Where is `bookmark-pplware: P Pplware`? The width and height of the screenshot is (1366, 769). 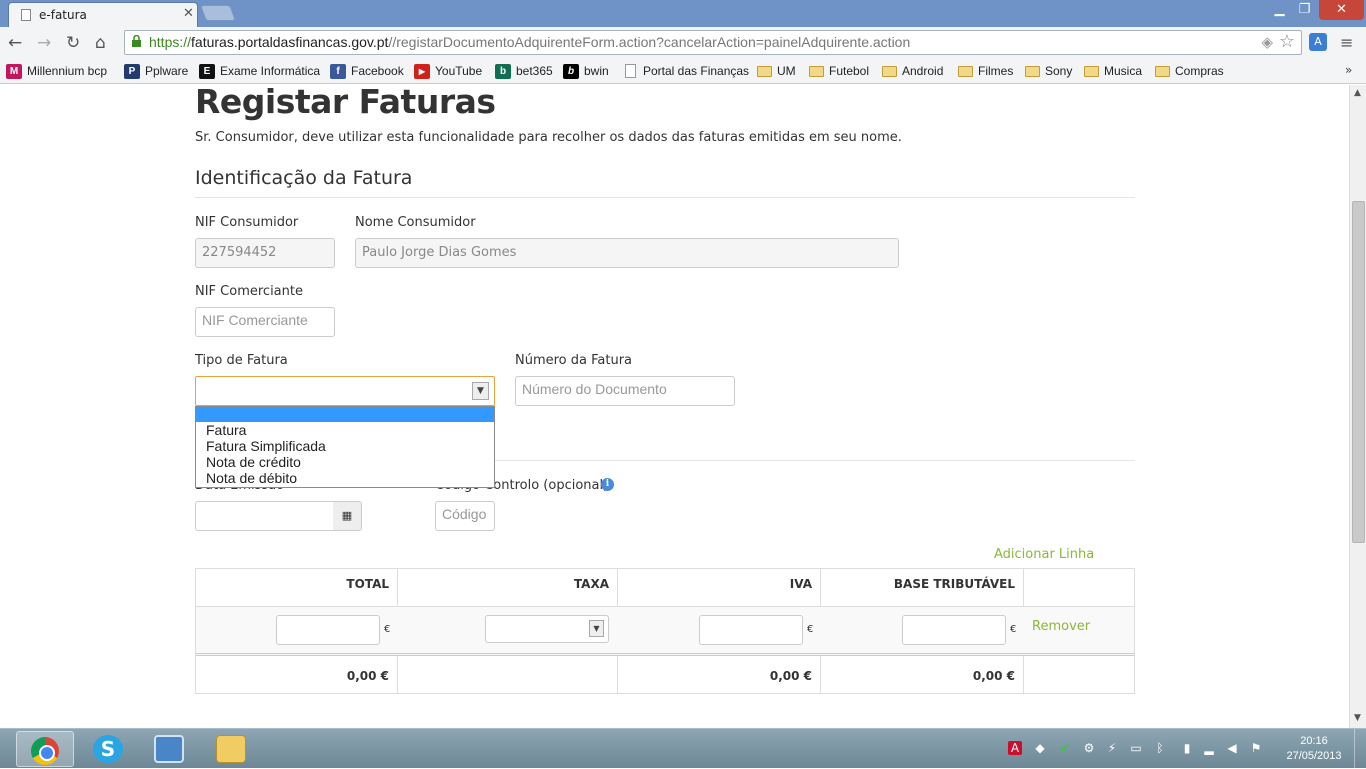 bookmark-pplware: P Pplware is located at coordinates (156, 71).